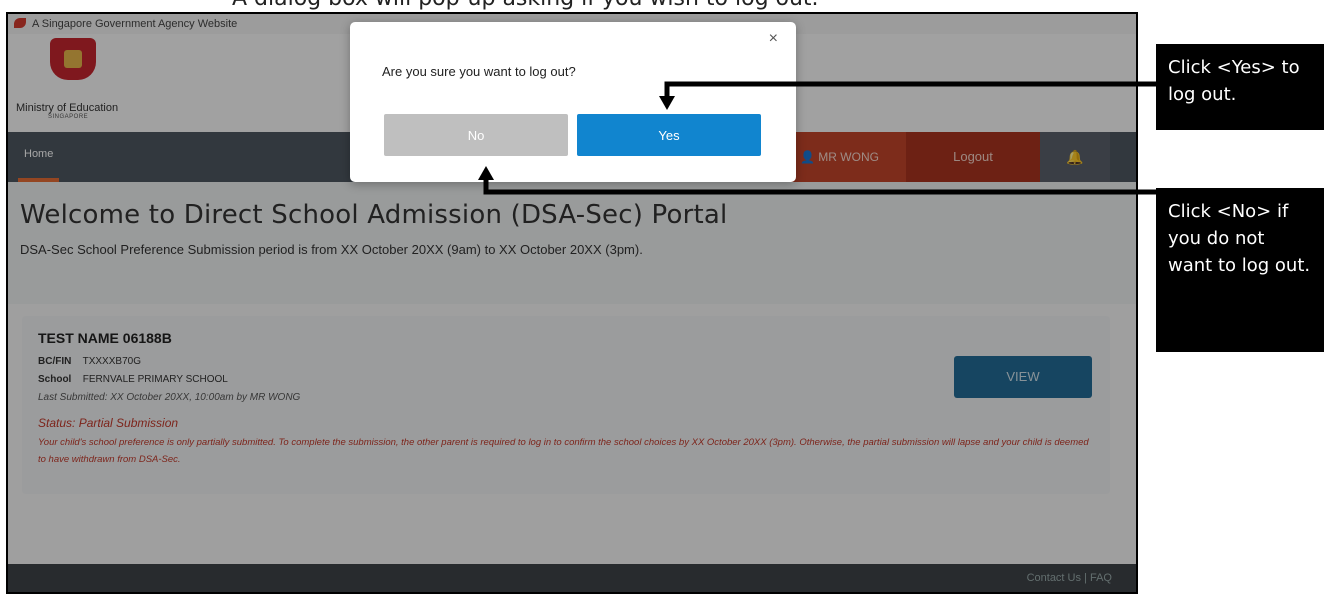 The height and width of the screenshot is (594, 1332). What do you see at coordinates (476, 135) in the screenshot?
I see `no-button: No` at bounding box center [476, 135].